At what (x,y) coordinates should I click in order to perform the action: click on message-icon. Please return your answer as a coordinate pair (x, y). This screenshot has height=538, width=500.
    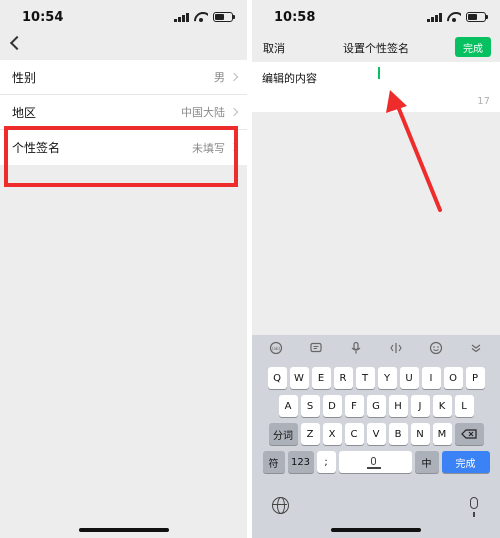
    Looking at the image, I should click on (316, 348).